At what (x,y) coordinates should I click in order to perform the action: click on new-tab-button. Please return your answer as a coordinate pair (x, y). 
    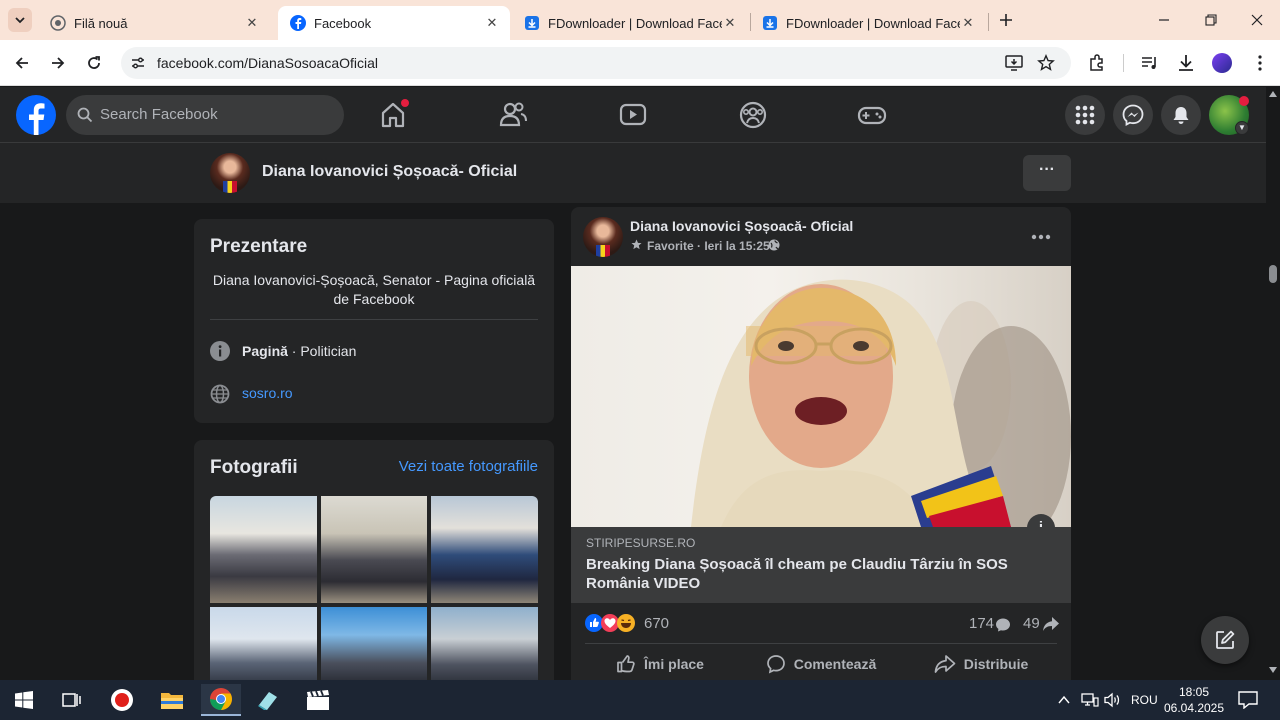
    Looking at the image, I should click on (1006, 20).